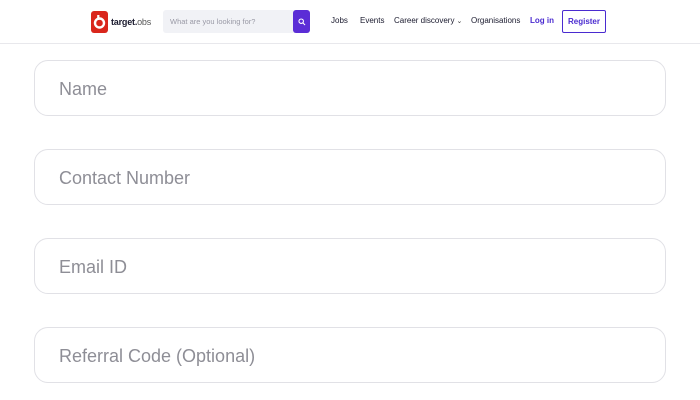 Image resolution: width=700 pixels, height=400 pixels. I want to click on name-field-container, so click(350, 88).